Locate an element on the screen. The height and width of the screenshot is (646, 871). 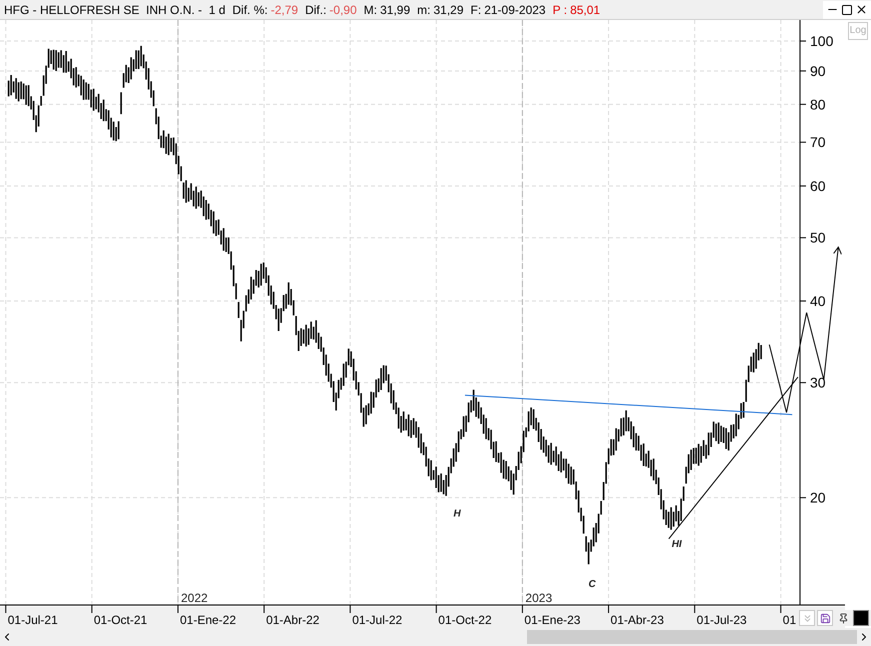
axis-label: 90 is located at coordinates (818, 70).